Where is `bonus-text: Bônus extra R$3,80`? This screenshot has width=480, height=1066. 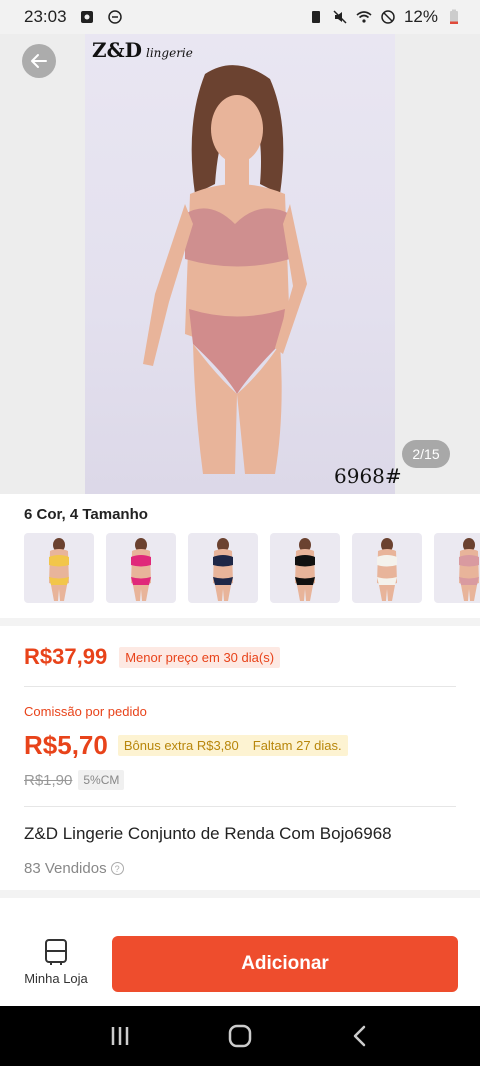
bonus-text: Bônus extra R$3,80 is located at coordinates (181, 745).